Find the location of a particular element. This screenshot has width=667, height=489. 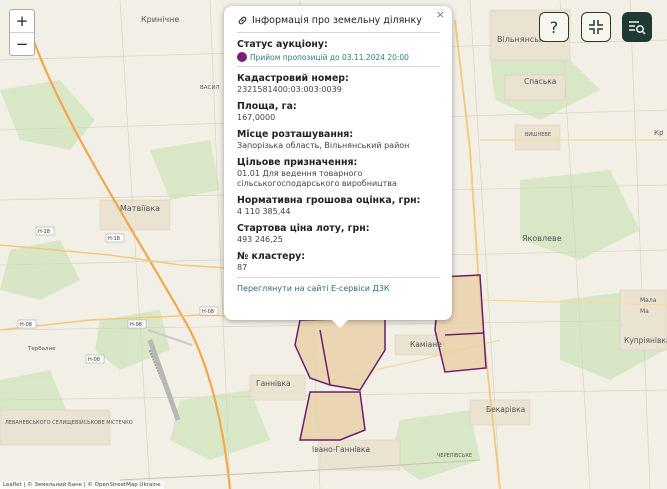

search-list-button is located at coordinates (637, 27).